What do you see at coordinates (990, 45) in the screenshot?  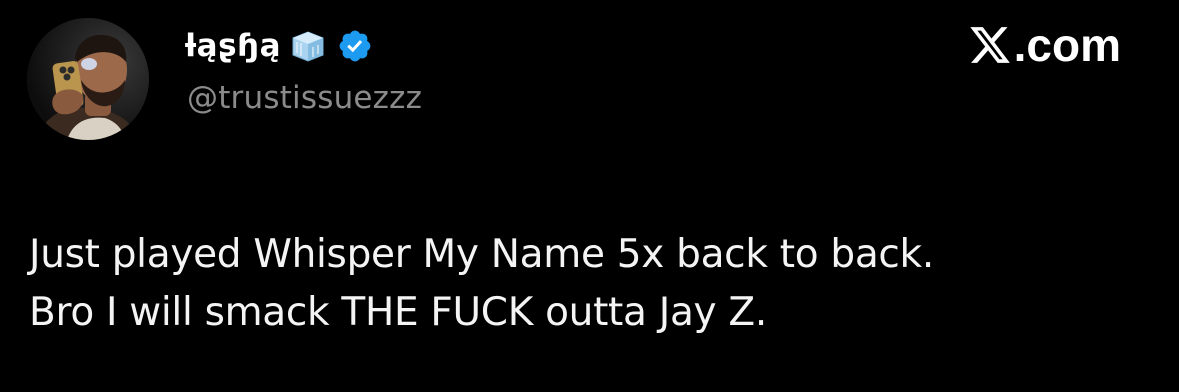 I see `x-logo-icon` at bounding box center [990, 45].